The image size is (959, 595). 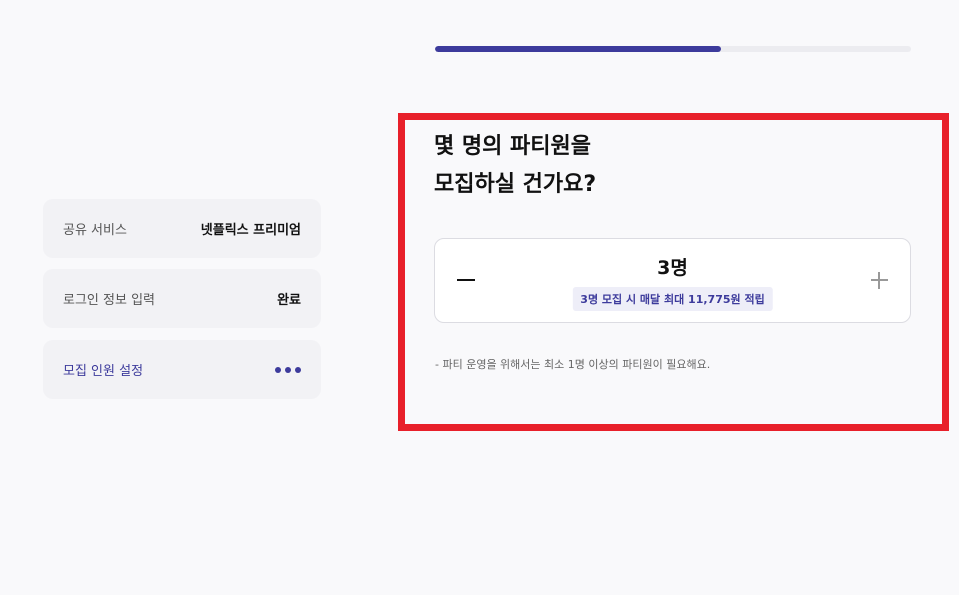 I want to click on progress-fill, so click(x=578, y=49).